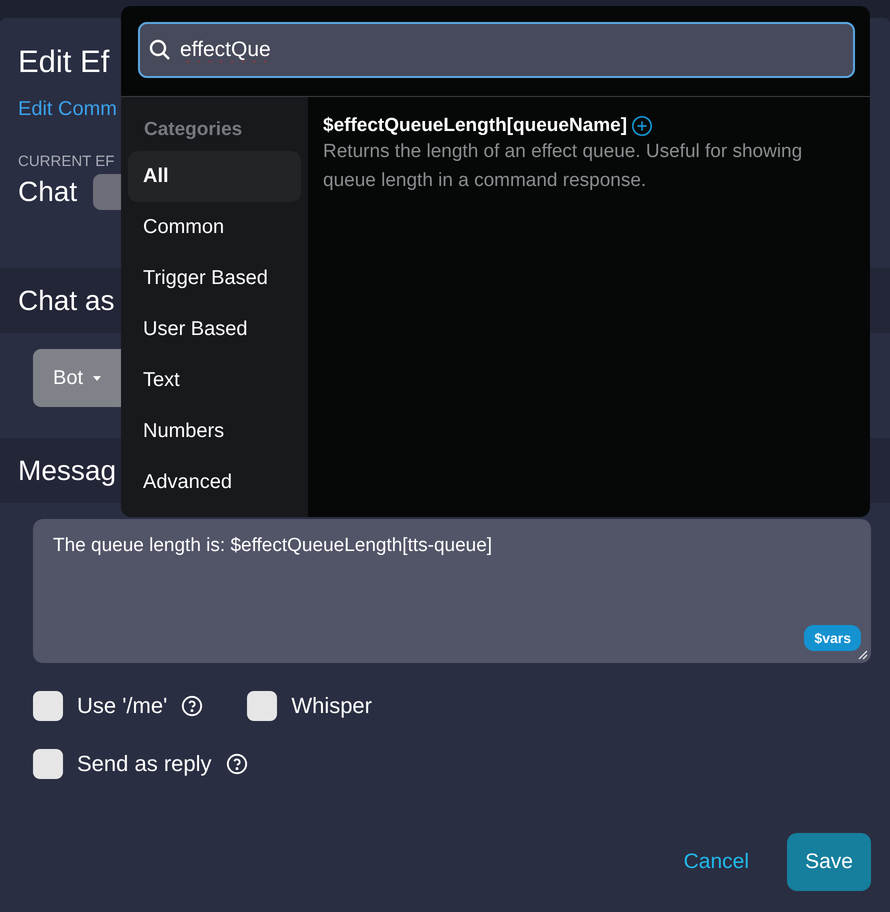 The width and height of the screenshot is (890, 912). I want to click on checkbox-label: Whisper, so click(331, 706).